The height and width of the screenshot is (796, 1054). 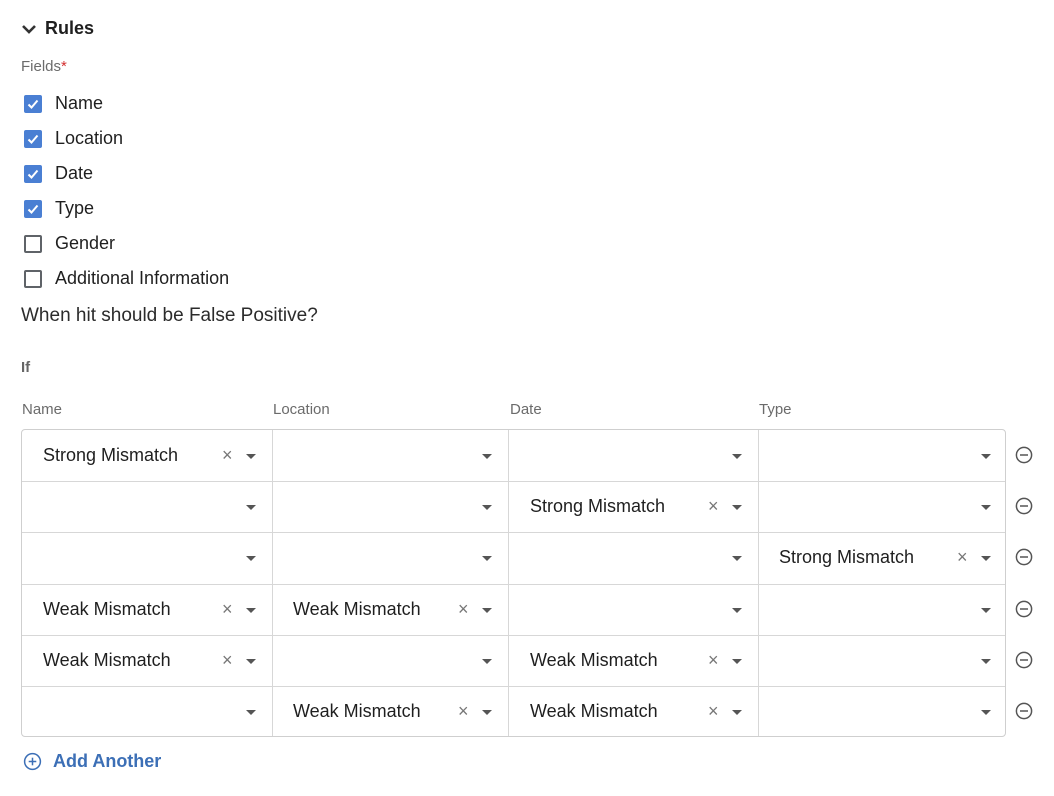 I want to click on plus-circle-icon, so click(x=32, y=761).